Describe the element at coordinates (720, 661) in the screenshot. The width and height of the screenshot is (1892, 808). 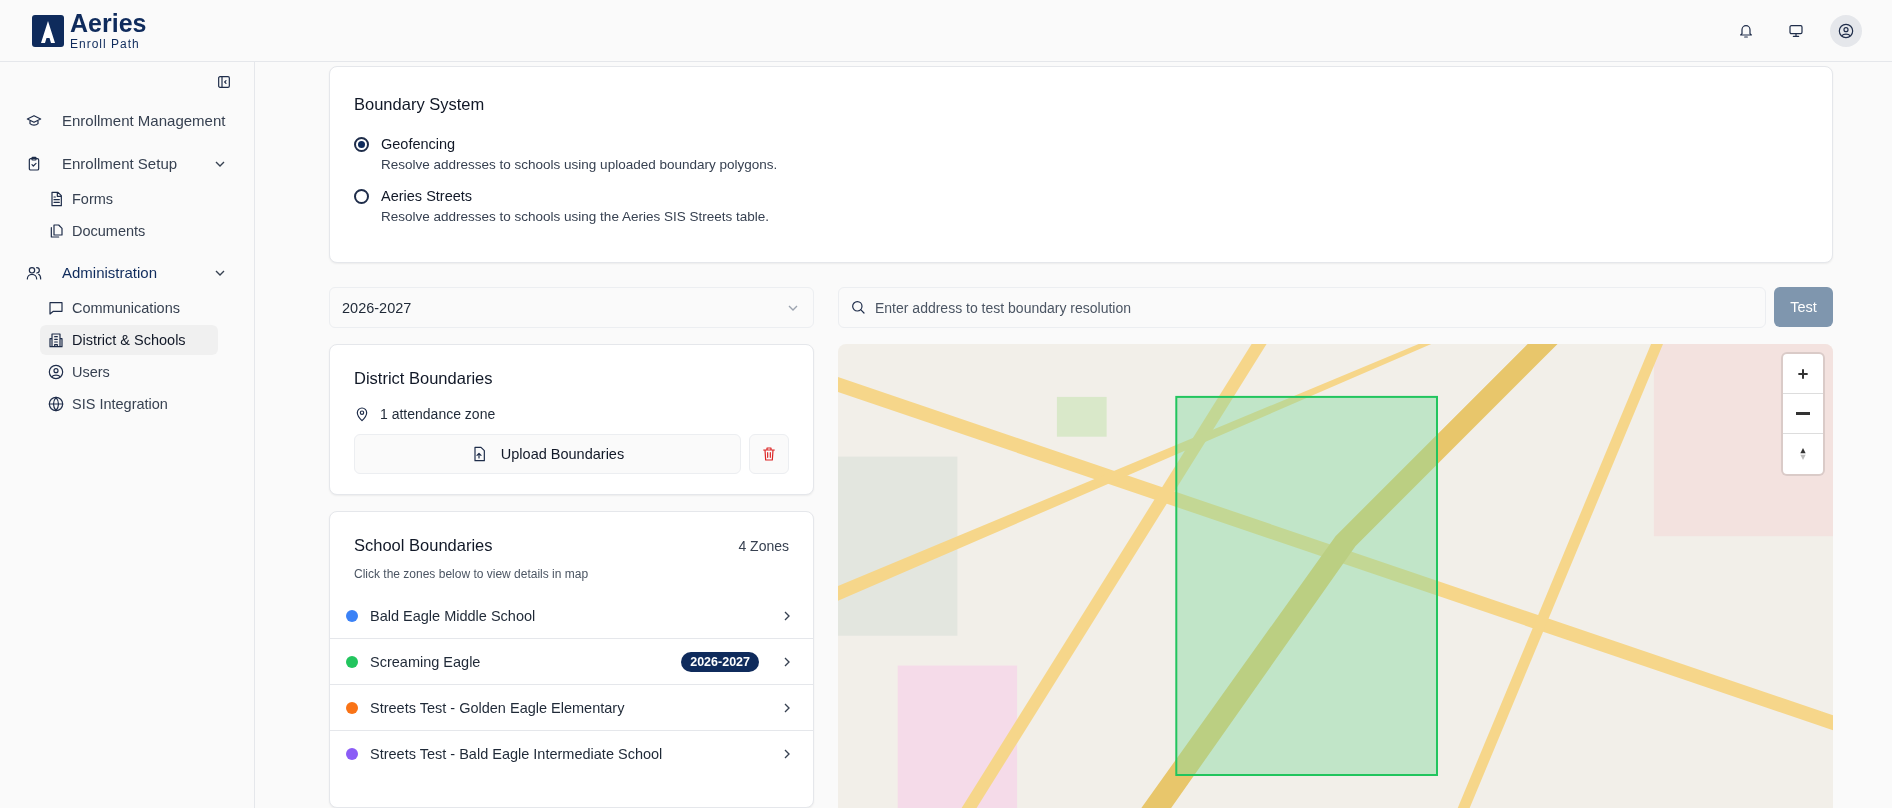
I see `year-badge: 2026-2027` at that location.